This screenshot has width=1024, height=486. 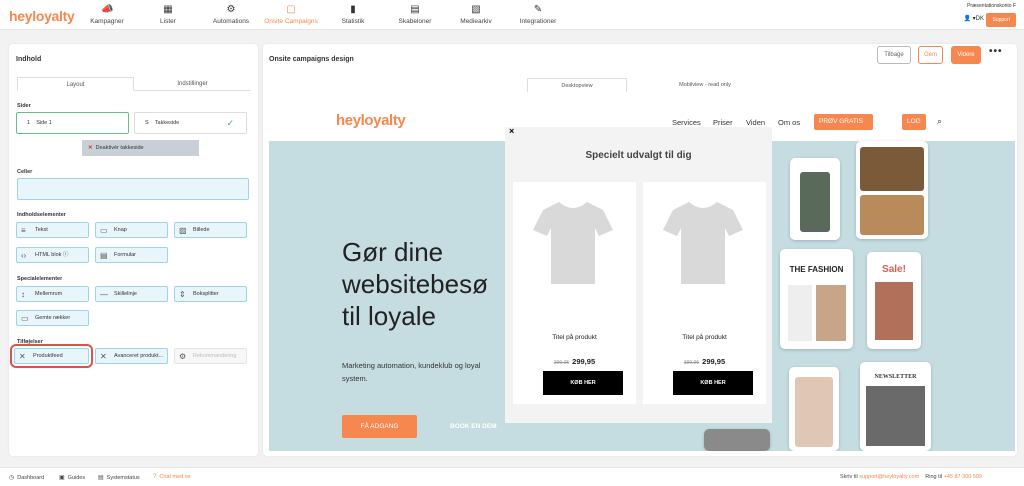 I want to click on pages-label: Sider, so click(x=24, y=106).